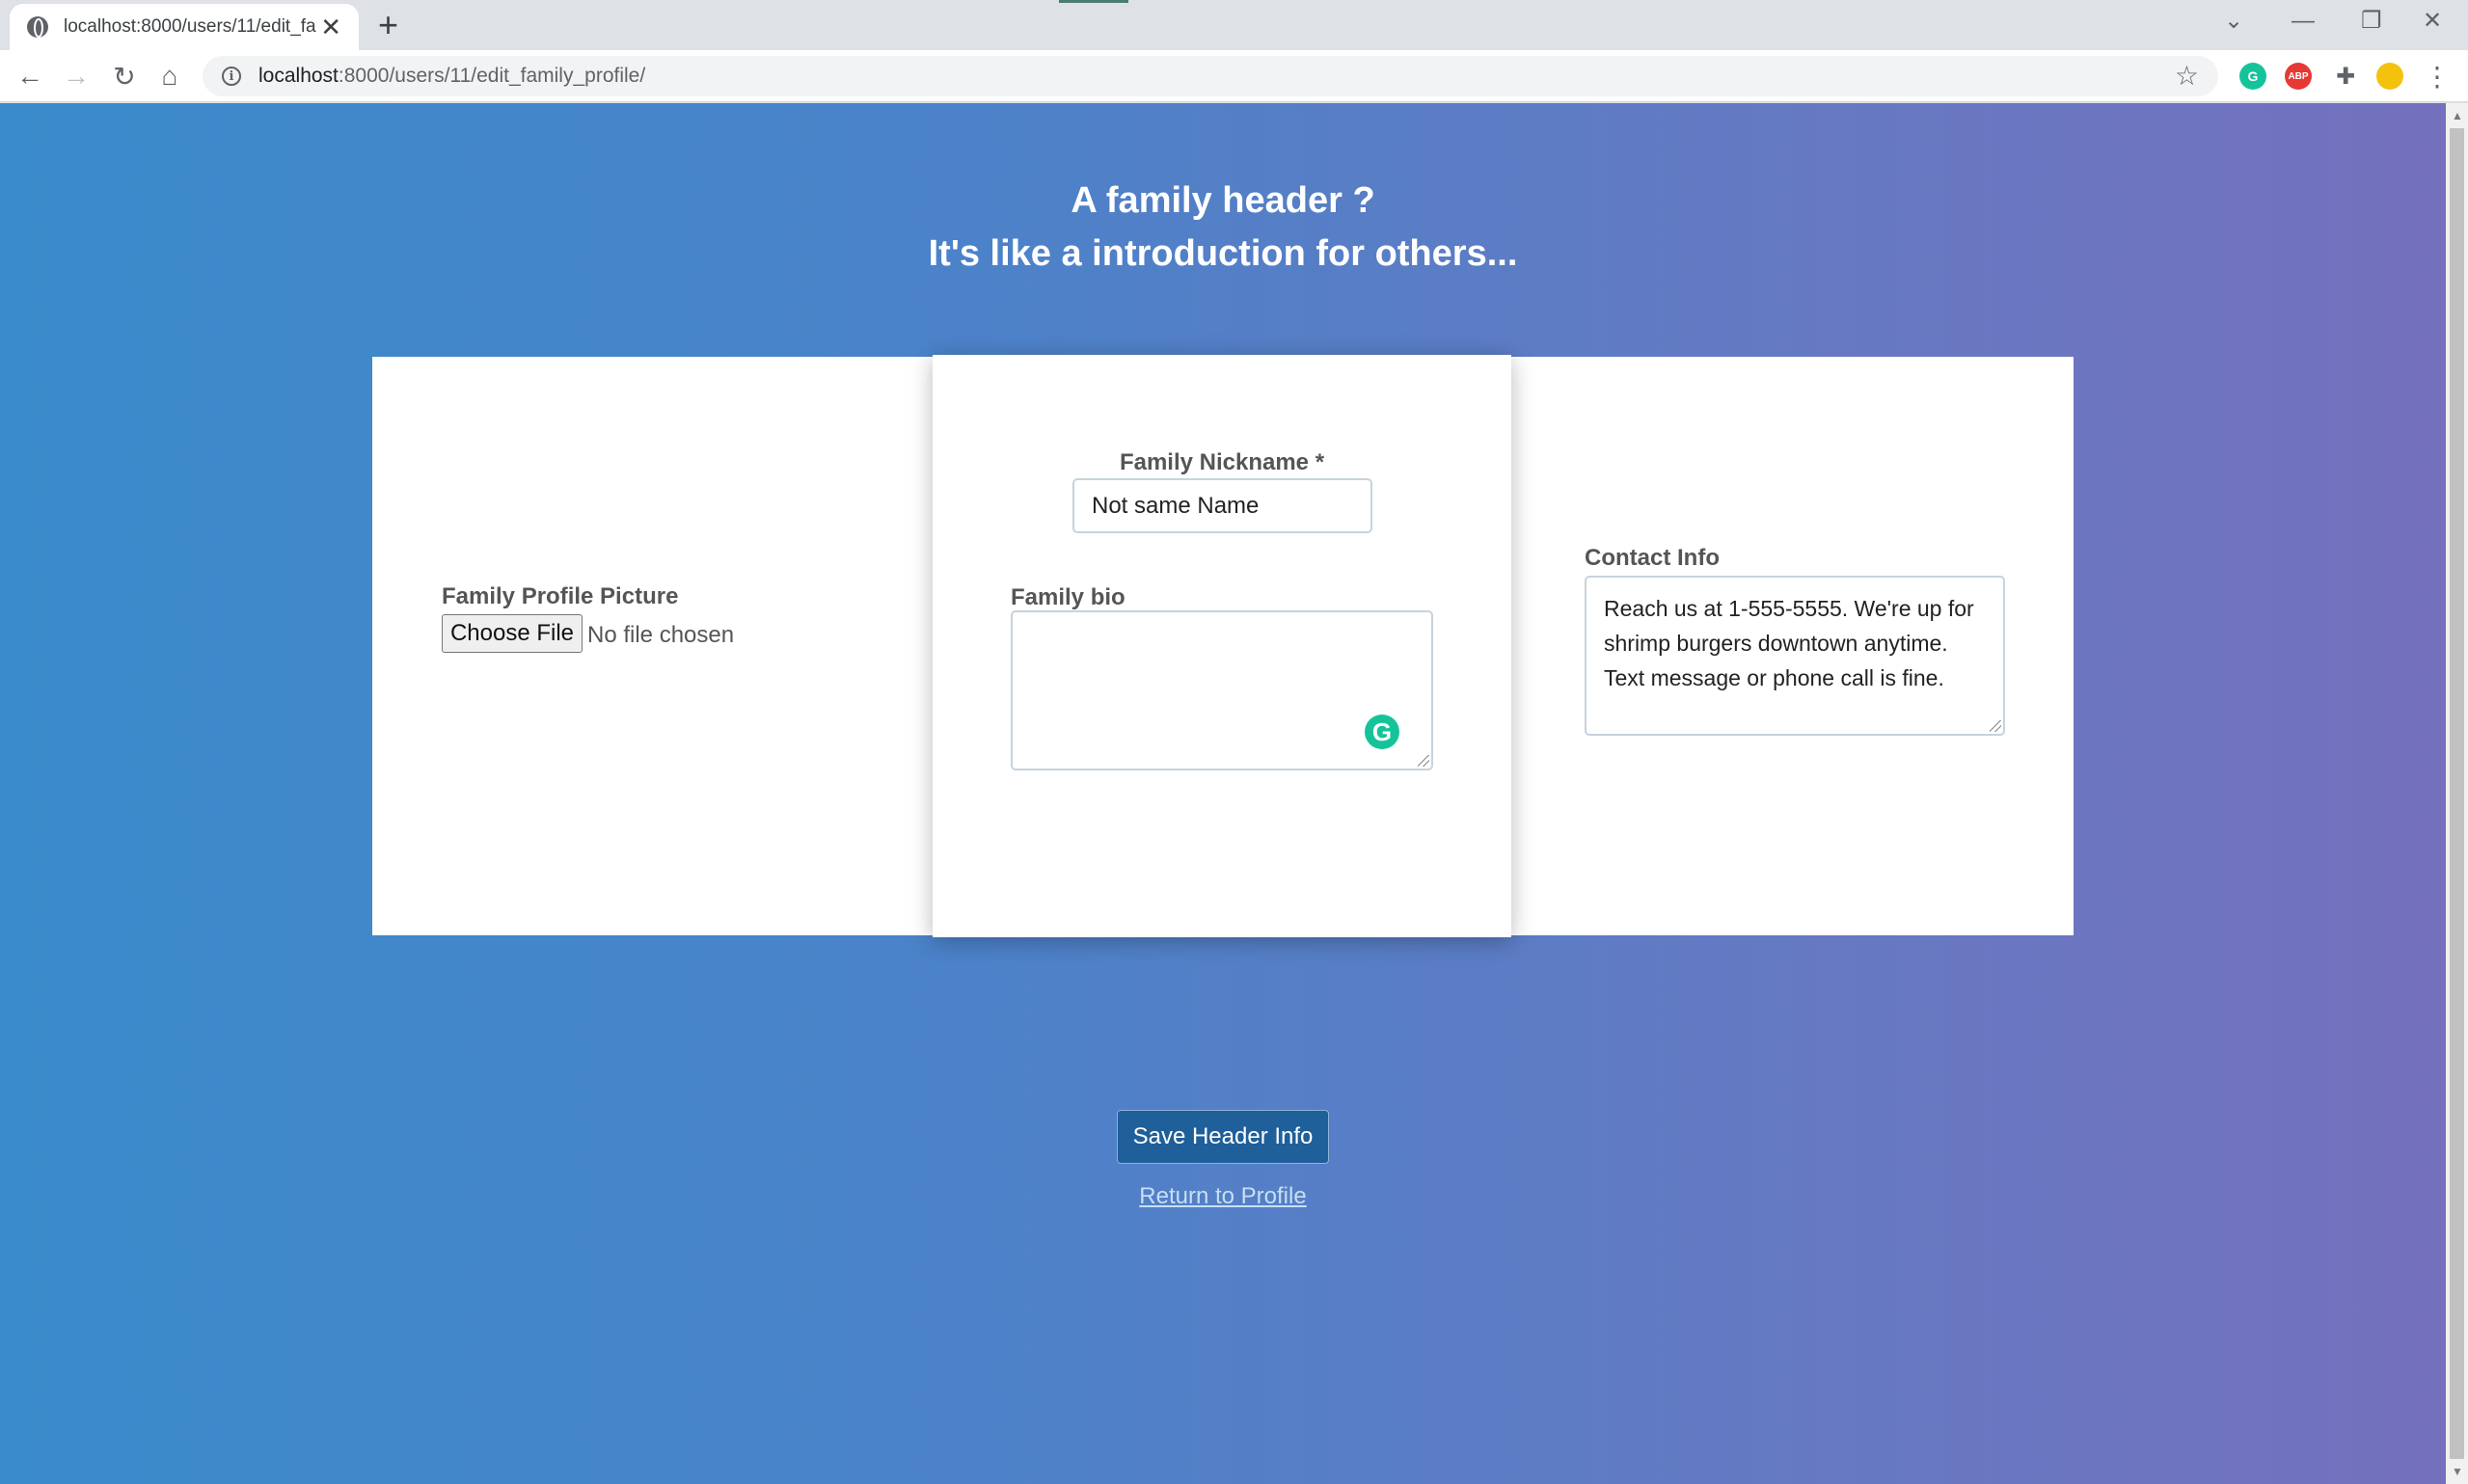  What do you see at coordinates (1222, 462) in the screenshot?
I see `nickname-label: Family Nickname *` at bounding box center [1222, 462].